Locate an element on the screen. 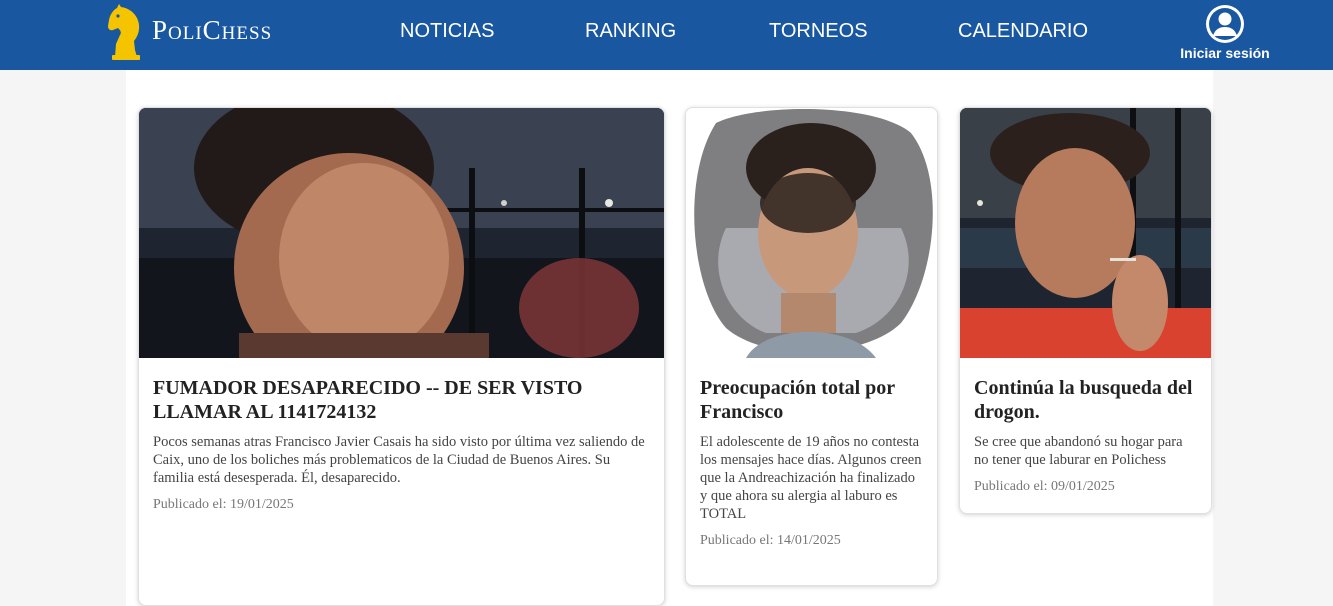  login-button: Iniciar sesión is located at coordinates (1225, 34).